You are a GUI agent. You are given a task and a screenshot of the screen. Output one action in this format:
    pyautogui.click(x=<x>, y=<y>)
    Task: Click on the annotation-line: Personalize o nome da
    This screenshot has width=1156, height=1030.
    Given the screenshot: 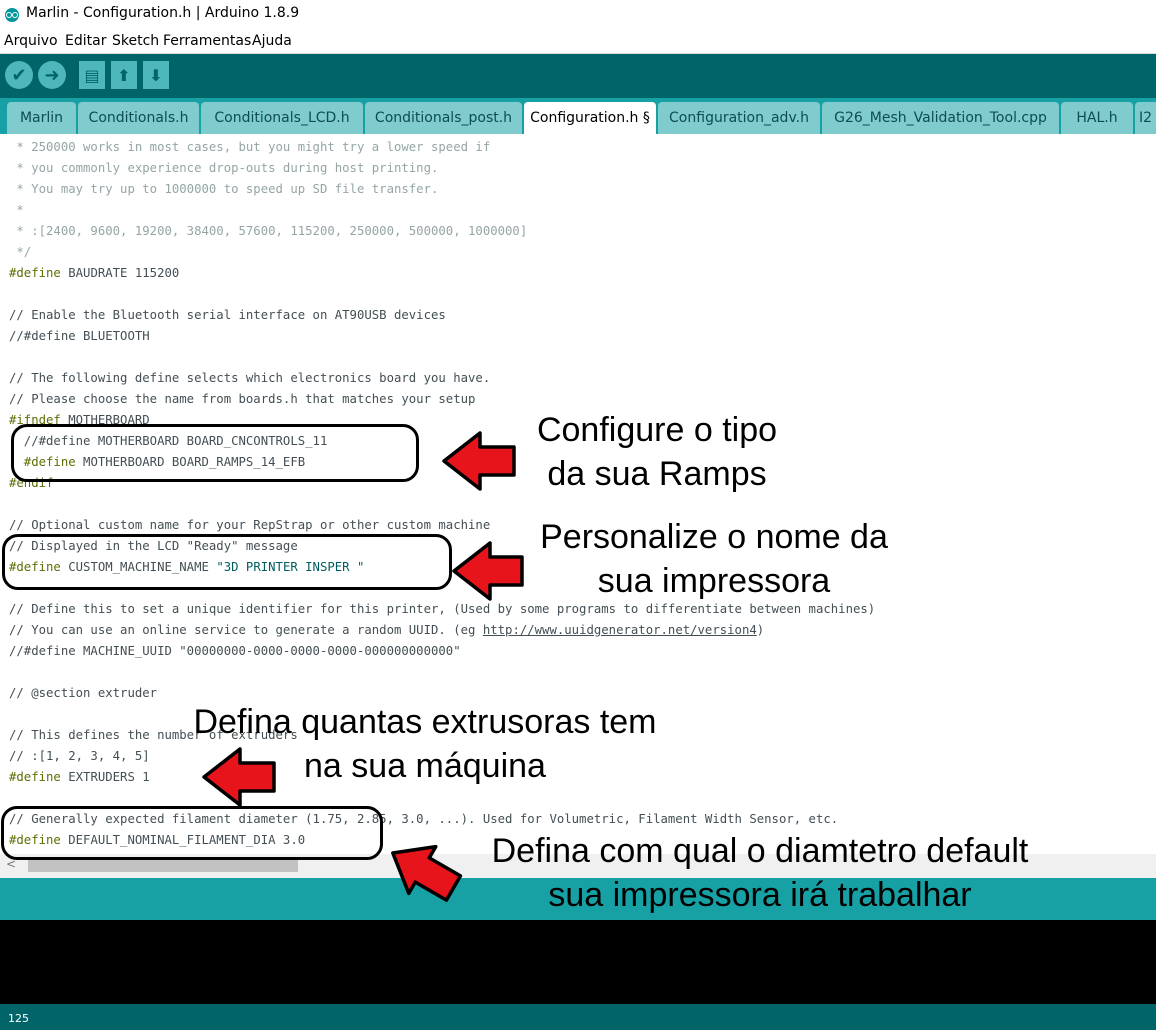 What is the action you would take?
    pyautogui.click(x=714, y=537)
    